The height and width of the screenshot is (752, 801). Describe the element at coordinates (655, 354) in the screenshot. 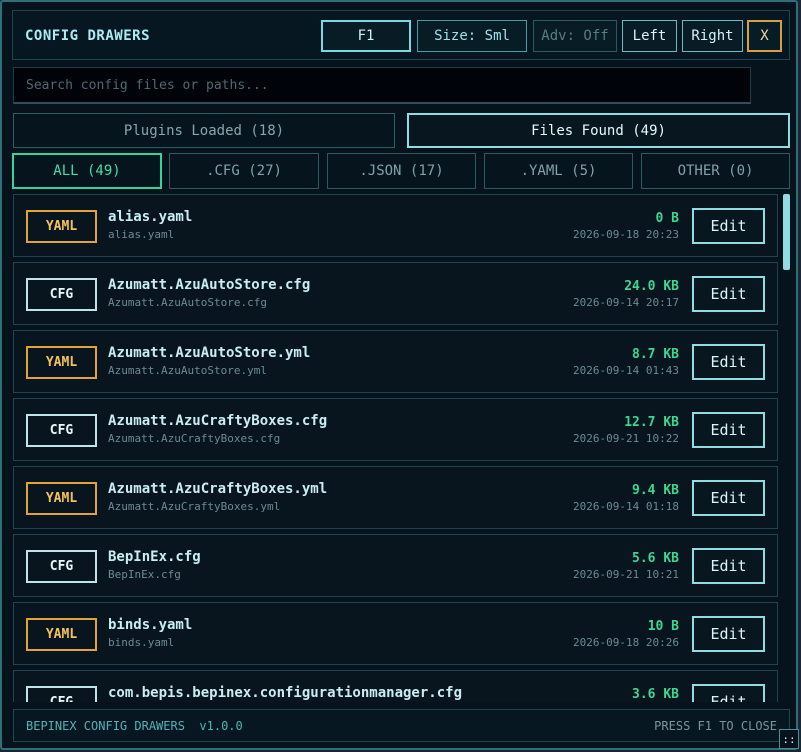

I see `file-size: 8.7 KB` at that location.